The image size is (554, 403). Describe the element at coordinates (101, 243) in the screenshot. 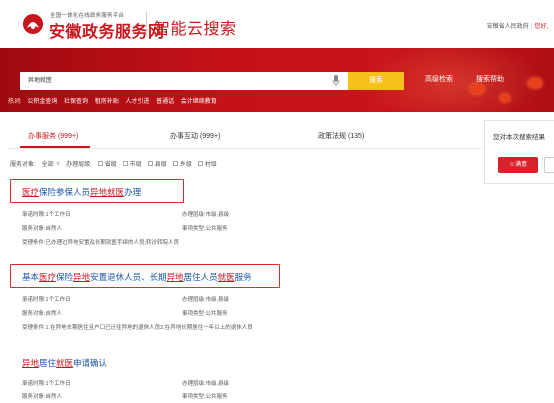

I see `result-condition: 受理条件:已办理过异地安置及长期就医手续的人员;转诊转院人员` at that location.